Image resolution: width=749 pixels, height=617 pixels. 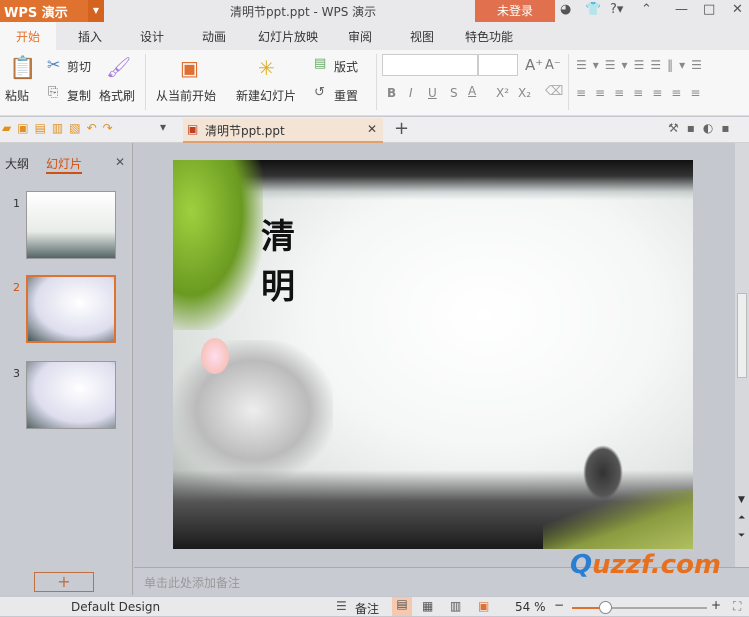 I want to click on tab-review: 审阅, so click(x=360, y=36).